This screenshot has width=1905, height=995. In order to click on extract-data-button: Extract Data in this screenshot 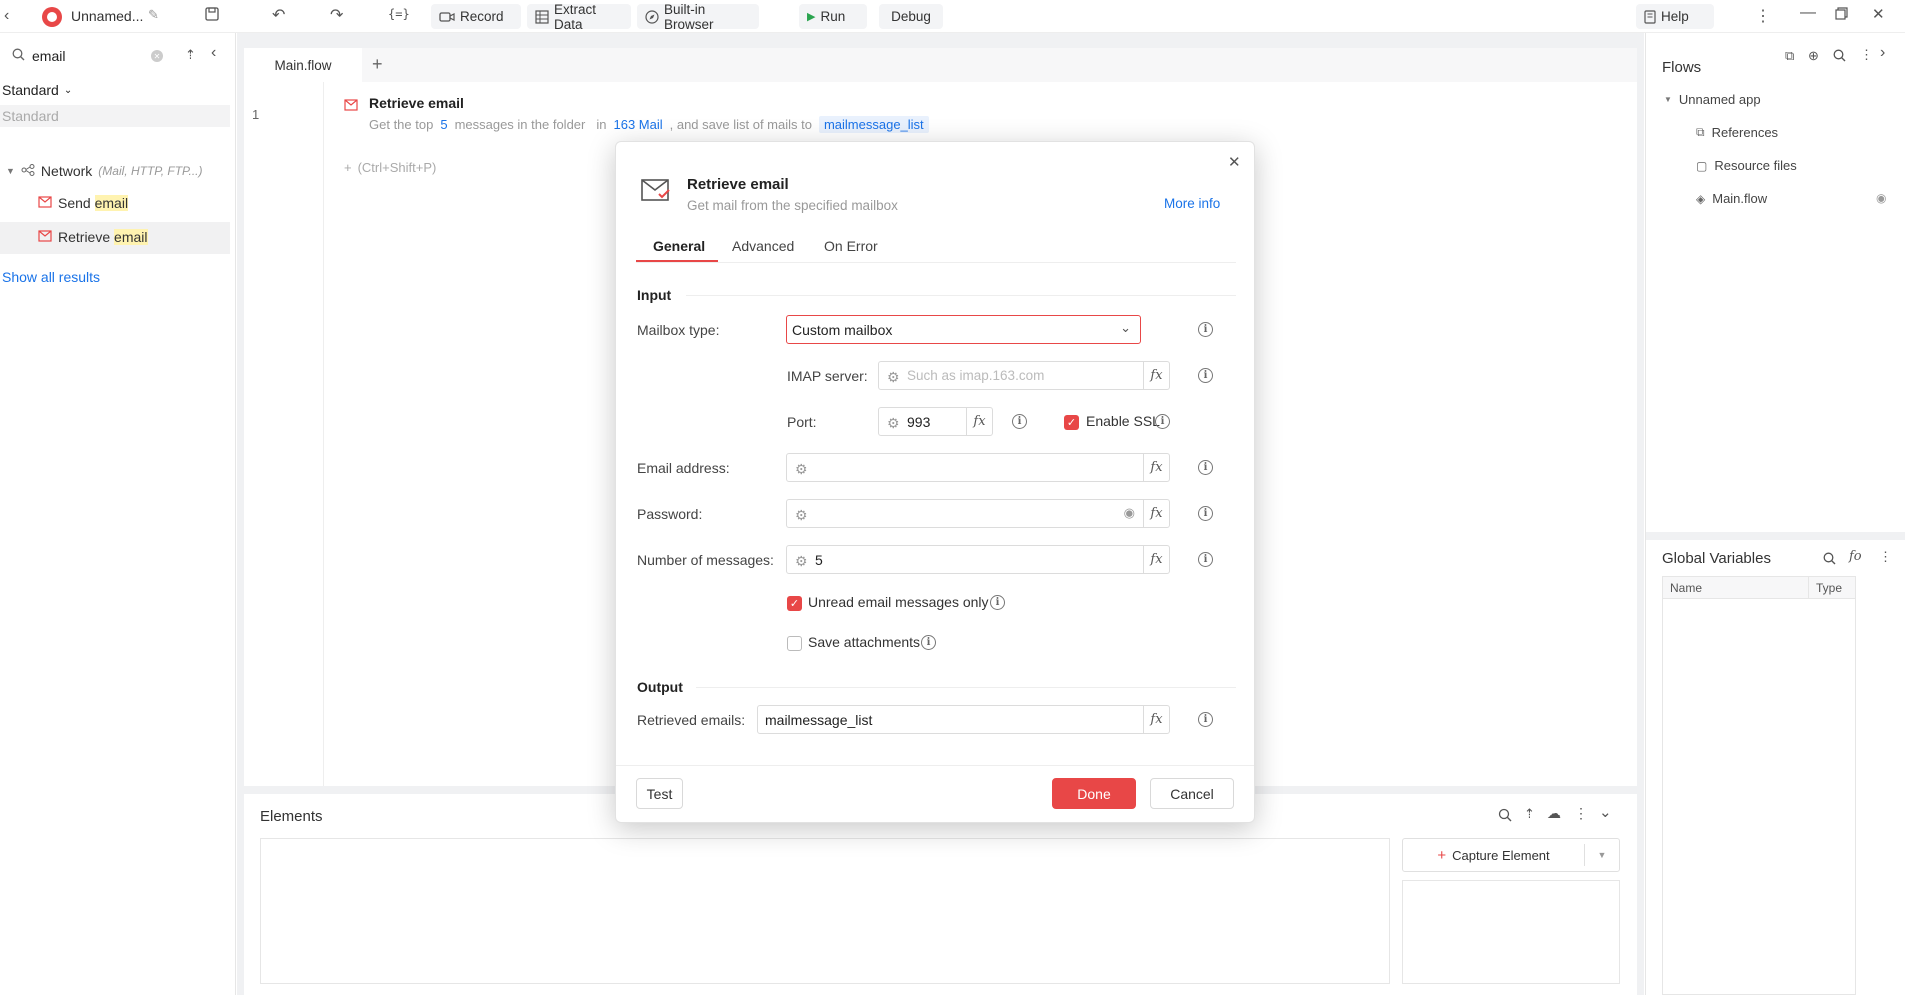, I will do `click(579, 17)`.